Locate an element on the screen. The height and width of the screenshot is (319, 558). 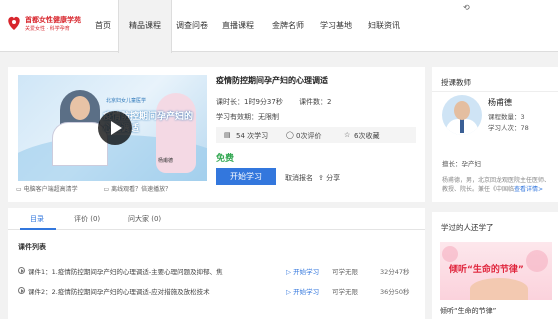
course-stats: ▤ 54 次学习 ◯ 0次评价 ☆ 6次收藏 is located at coordinates (316, 135).